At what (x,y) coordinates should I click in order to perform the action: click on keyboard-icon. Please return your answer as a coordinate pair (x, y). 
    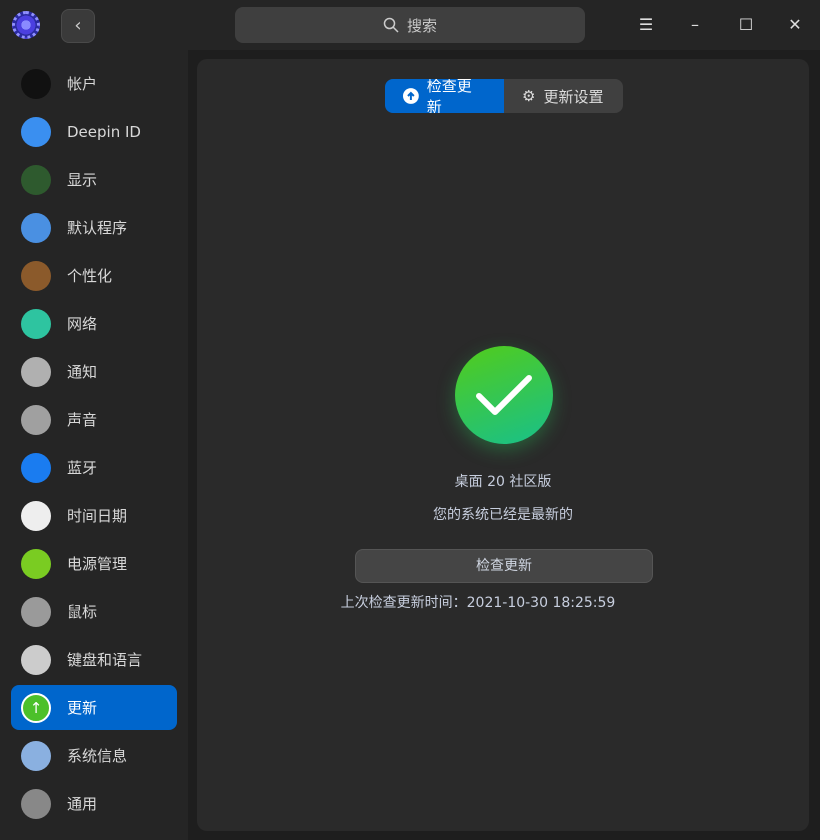
    Looking at the image, I should click on (36, 659).